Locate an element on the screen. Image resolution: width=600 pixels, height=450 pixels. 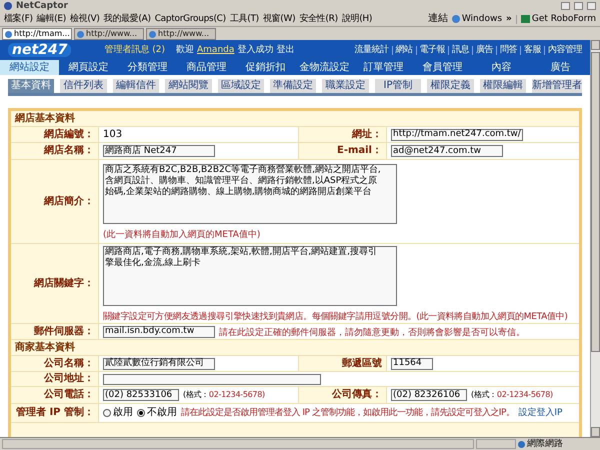
menu-item: 檔案(F) is located at coordinates (18, 19).